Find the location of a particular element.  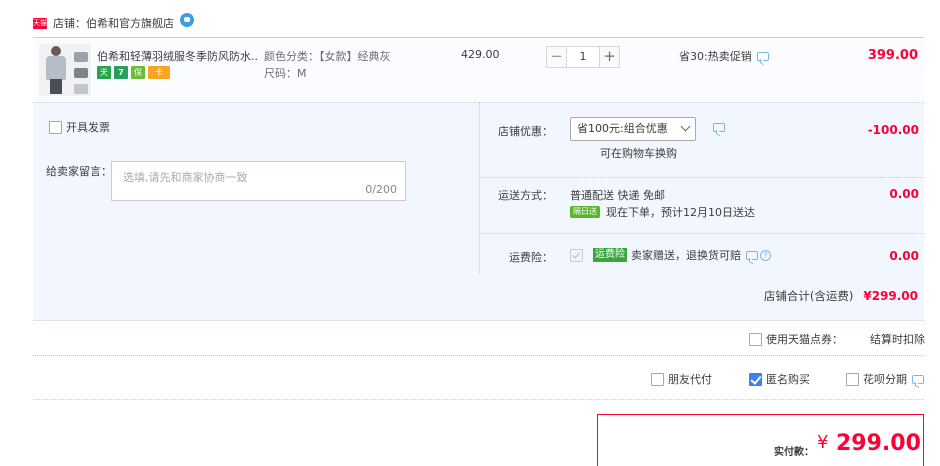

invoice-checkbox is located at coordinates (55, 127).